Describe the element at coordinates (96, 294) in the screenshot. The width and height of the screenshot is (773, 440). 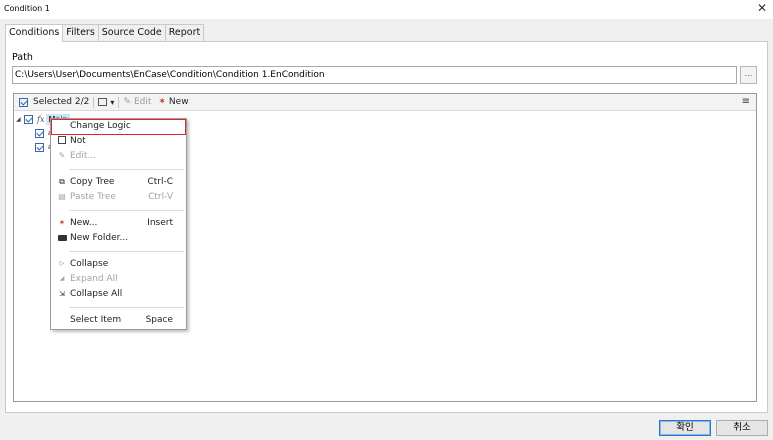
I see `menu-item-label: Collapse All` at that location.